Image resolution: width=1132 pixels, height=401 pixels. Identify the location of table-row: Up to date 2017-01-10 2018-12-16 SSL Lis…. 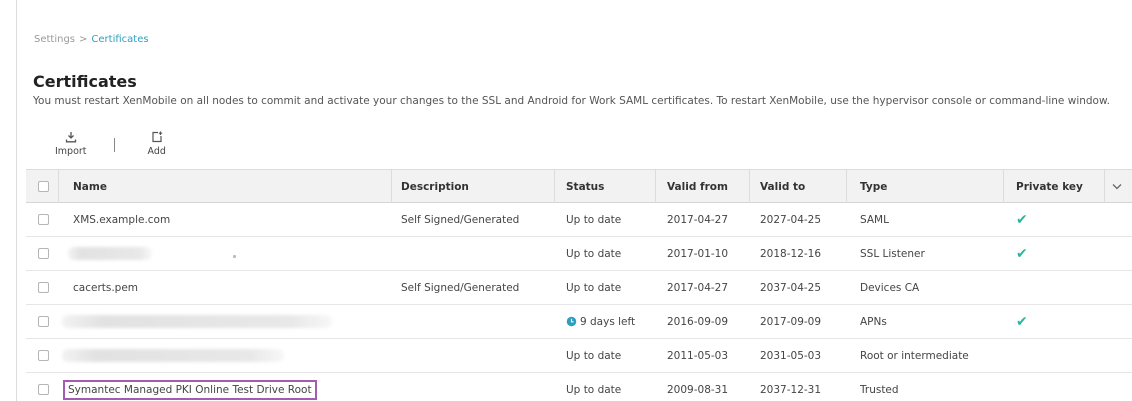
(579, 254).